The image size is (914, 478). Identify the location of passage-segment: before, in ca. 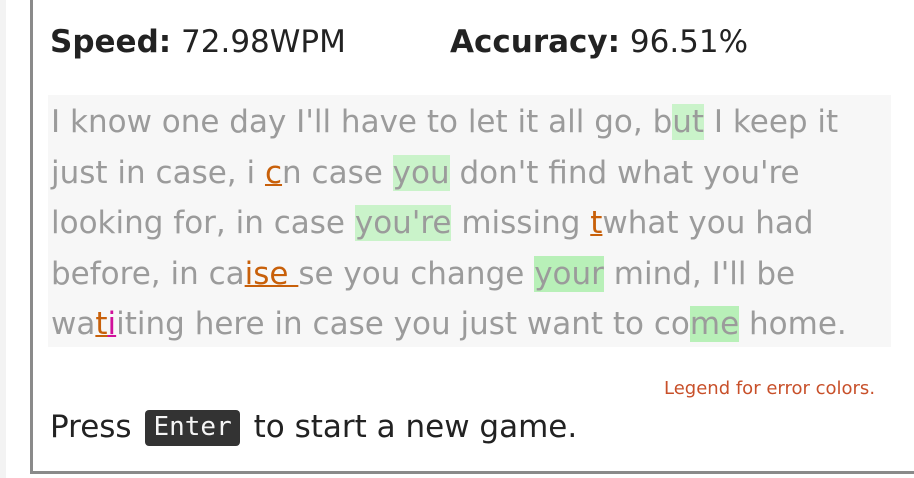
(148, 273).